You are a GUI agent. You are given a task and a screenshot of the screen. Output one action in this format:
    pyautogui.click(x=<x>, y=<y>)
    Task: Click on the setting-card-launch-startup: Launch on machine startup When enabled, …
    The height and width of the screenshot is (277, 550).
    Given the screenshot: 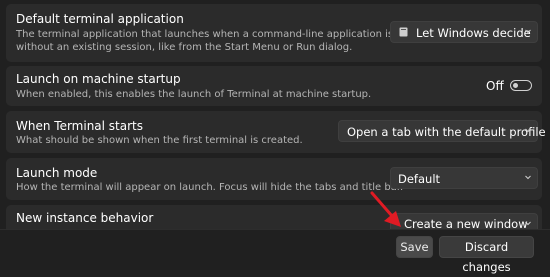 What is the action you would take?
    pyautogui.click(x=274, y=86)
    